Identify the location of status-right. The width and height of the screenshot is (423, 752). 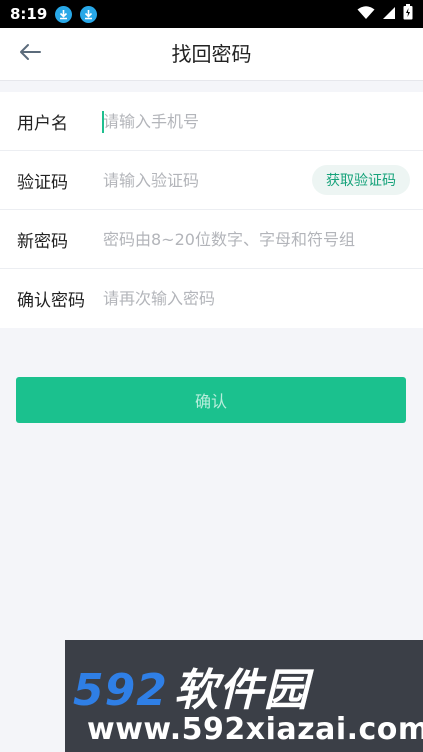
(385, 14).